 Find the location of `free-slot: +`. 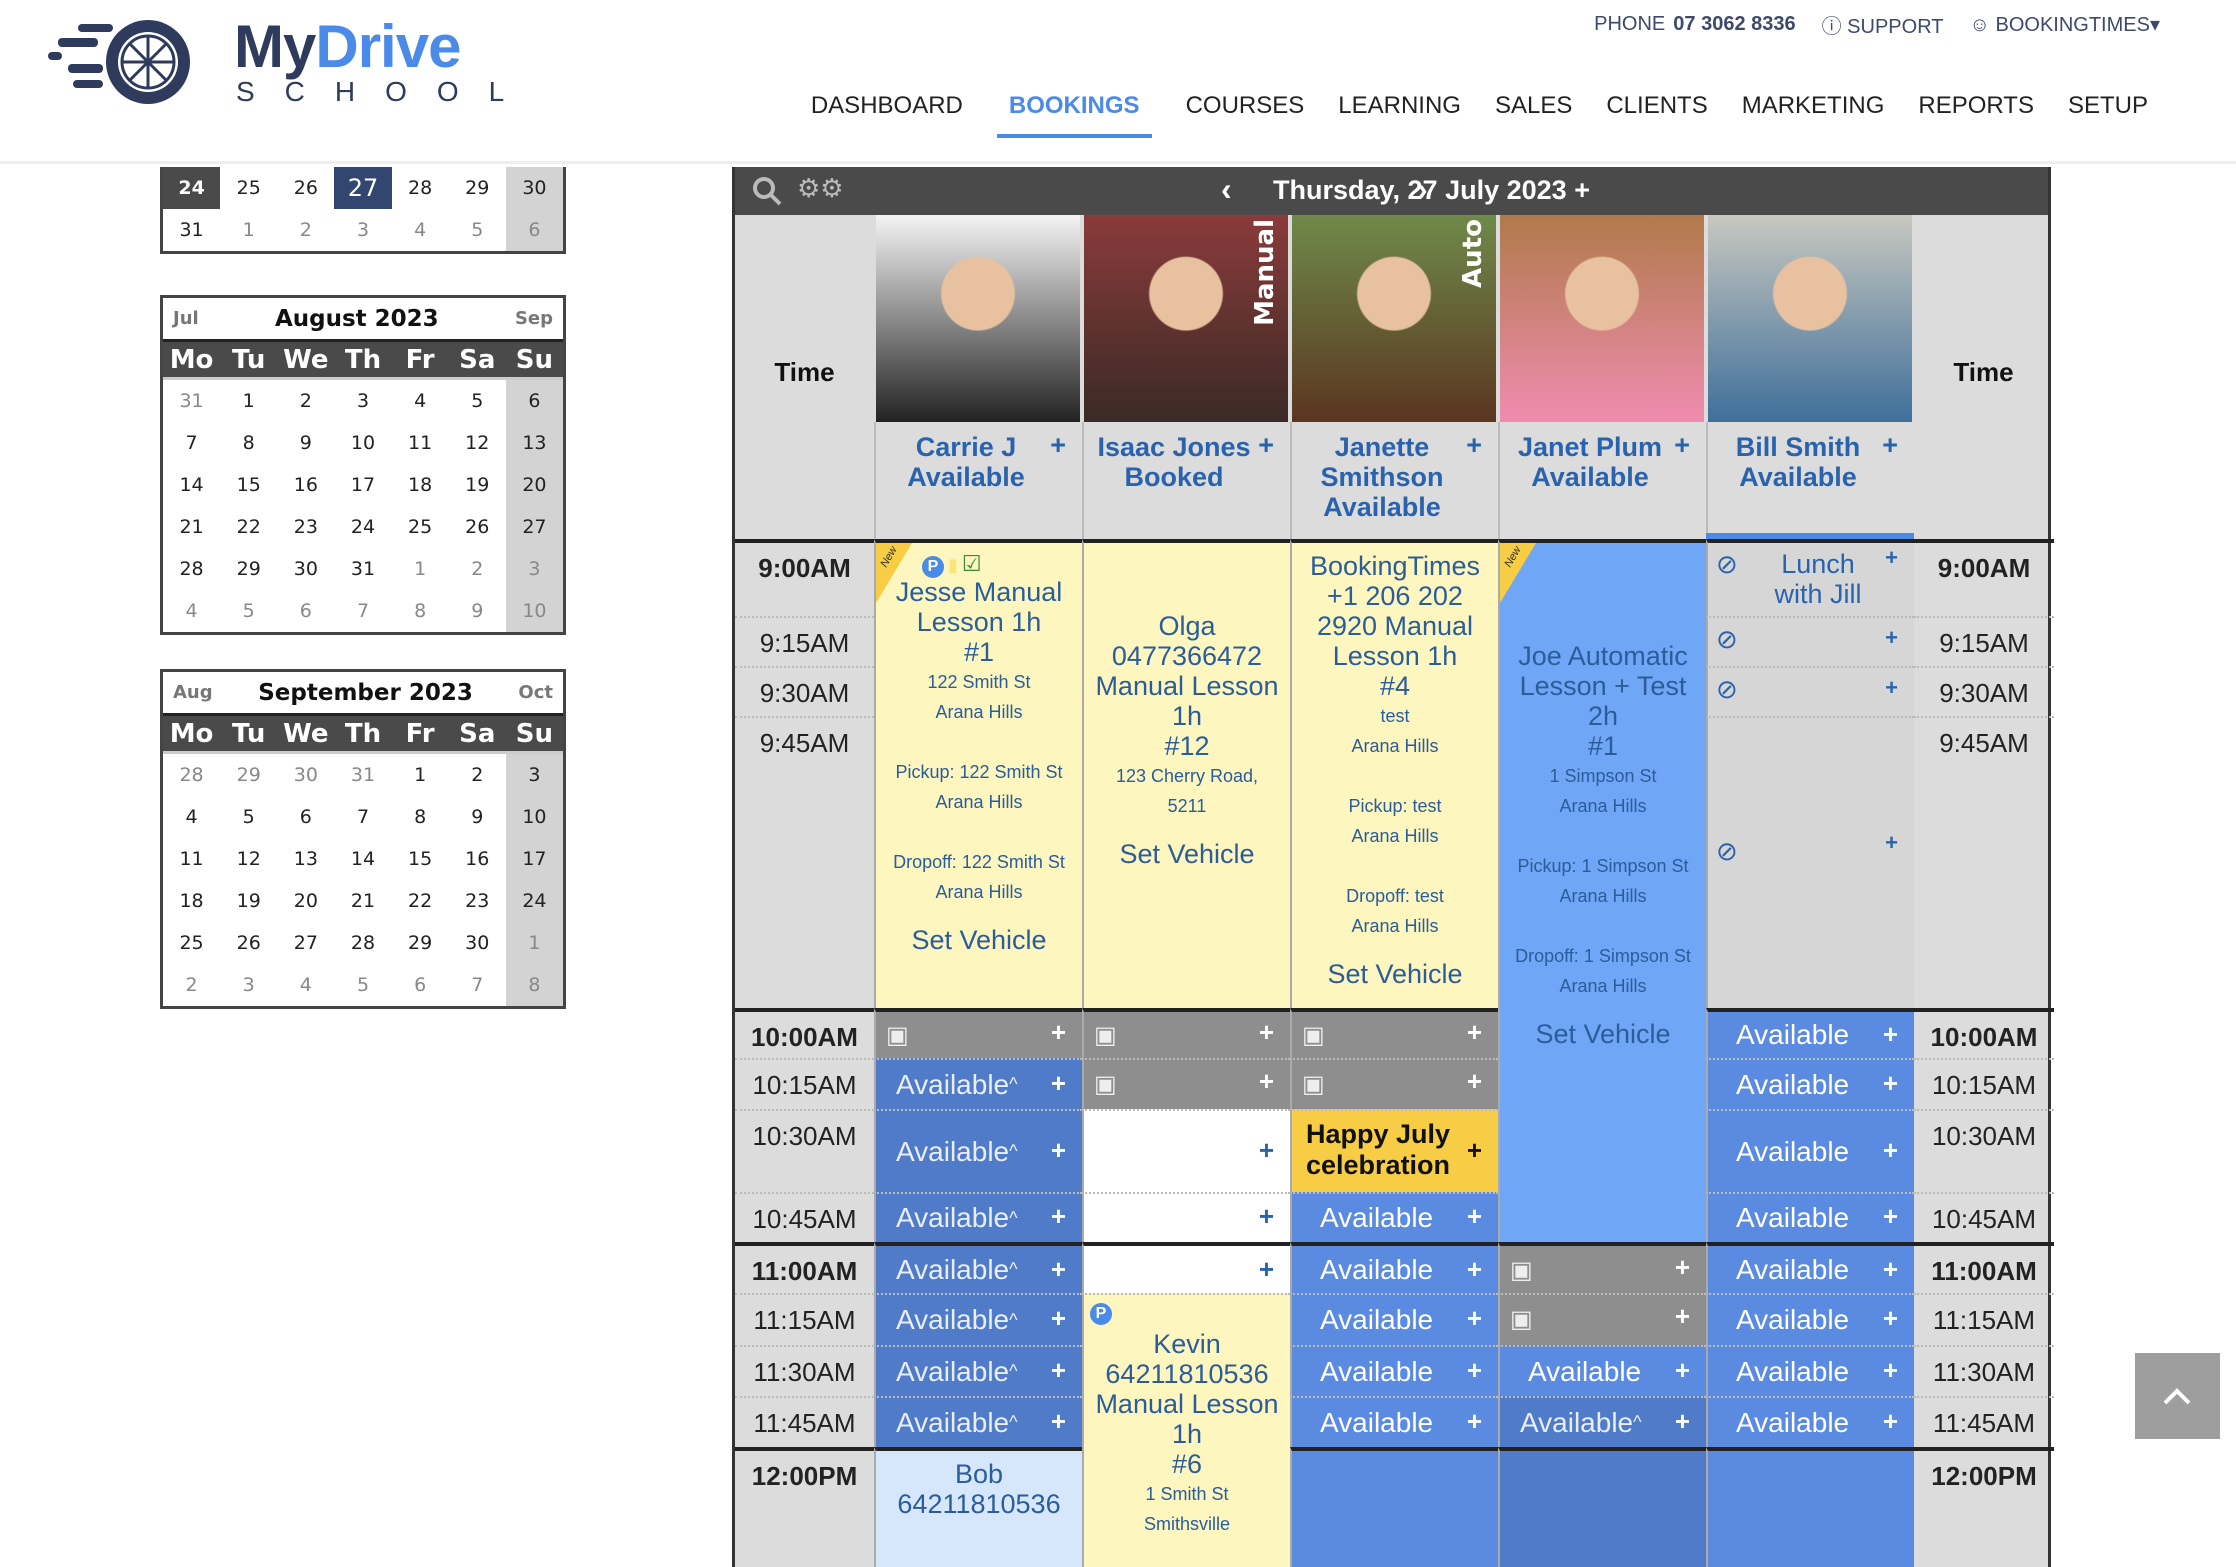

free-slot: + is located at coordinates (1186, 1150).